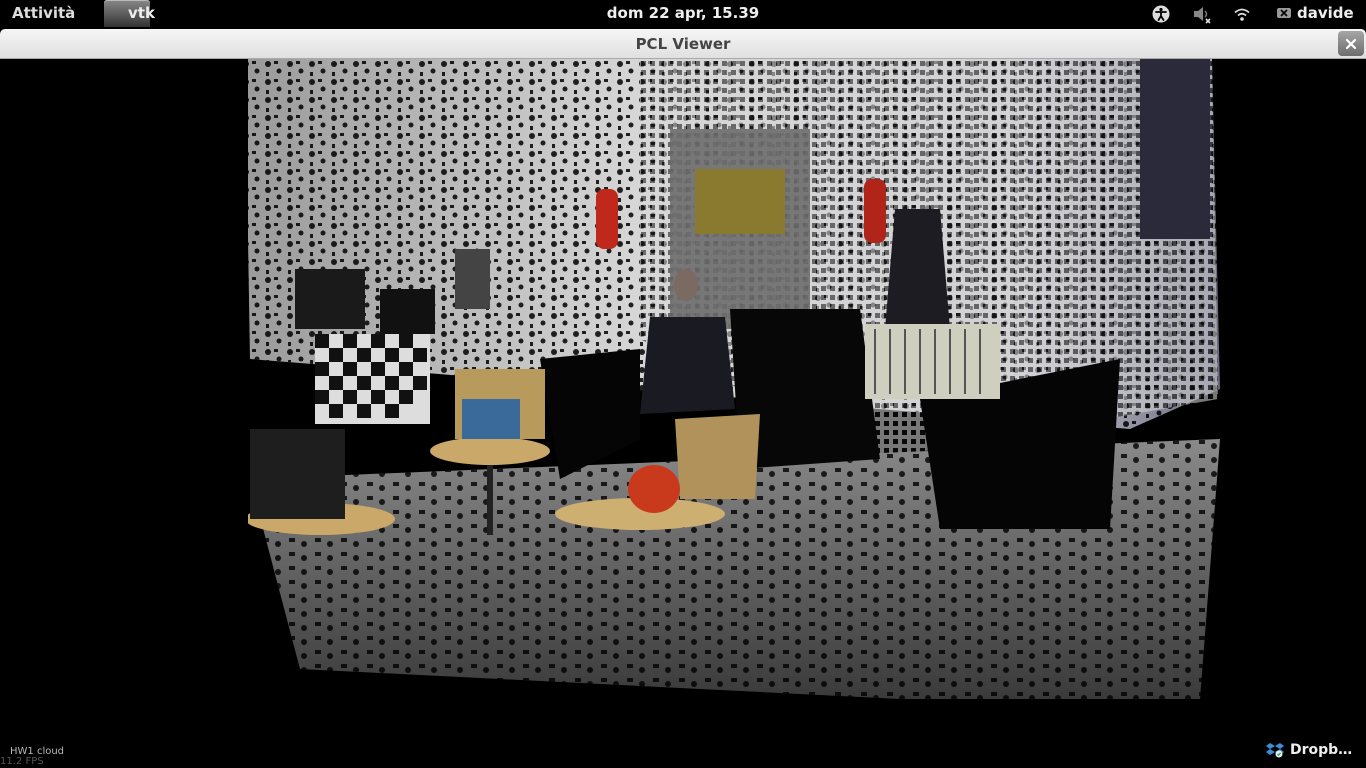 This screenshot has width=1366, height=768. What do you see at coordinates (1242, 14) in the screenshot?
I see `wifi-icon` at bounding box center [1242, 14].